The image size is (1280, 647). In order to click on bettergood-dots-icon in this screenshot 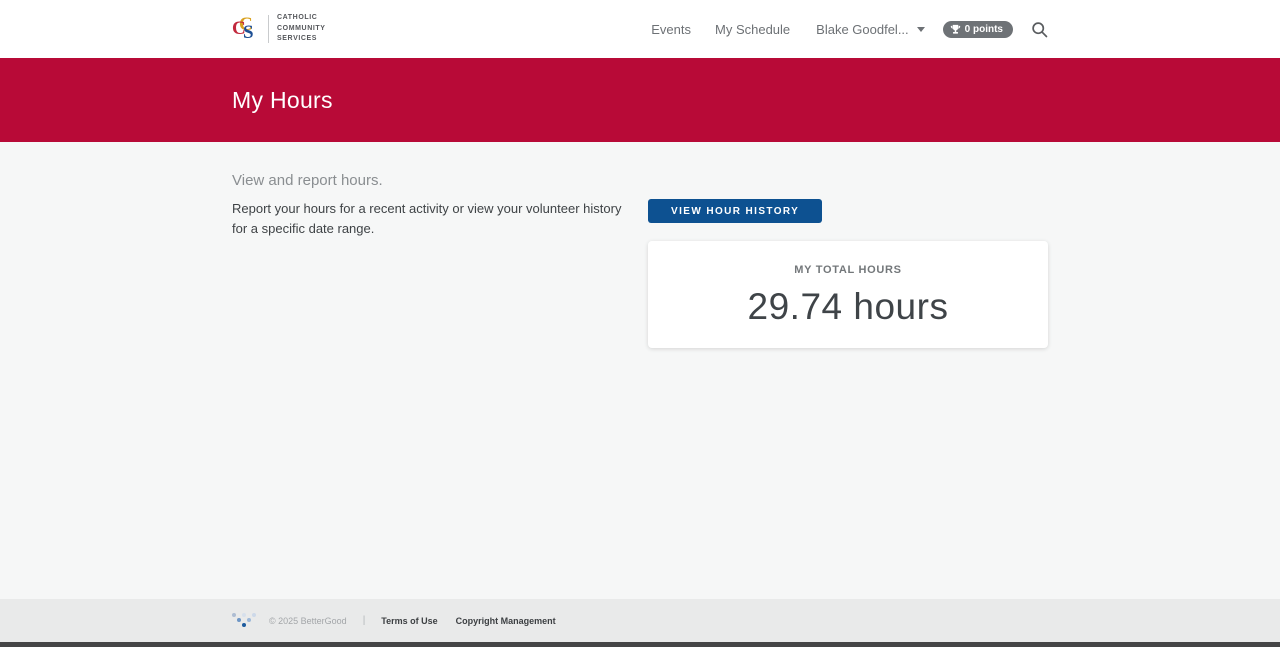, I will do `click(244, 620)`.